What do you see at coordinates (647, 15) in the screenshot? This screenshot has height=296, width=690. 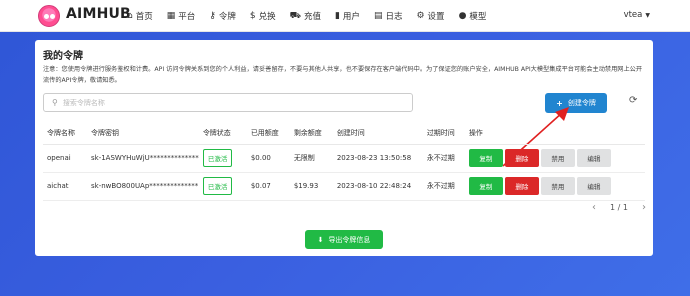 I see `caret-down-icon: ▼` at bounding box center [647, 15].